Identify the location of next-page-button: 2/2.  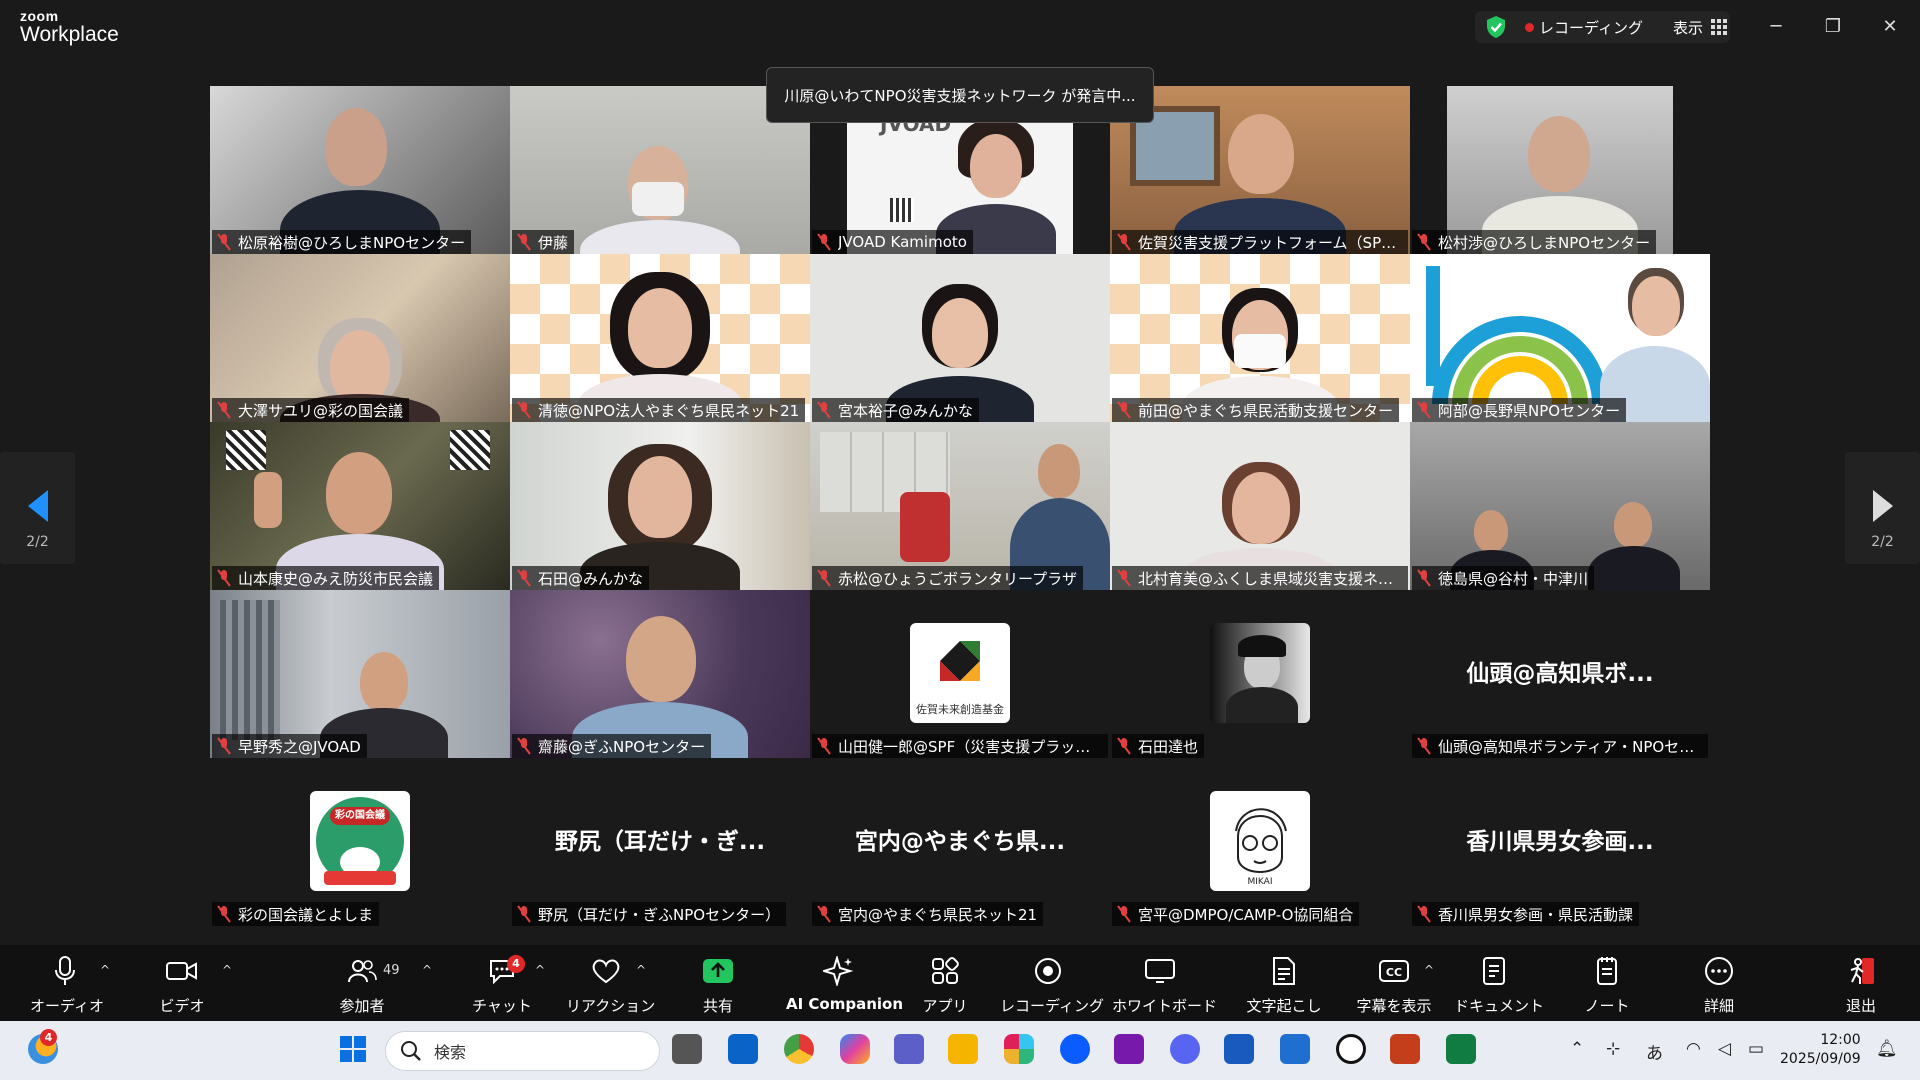
(1882, 508).